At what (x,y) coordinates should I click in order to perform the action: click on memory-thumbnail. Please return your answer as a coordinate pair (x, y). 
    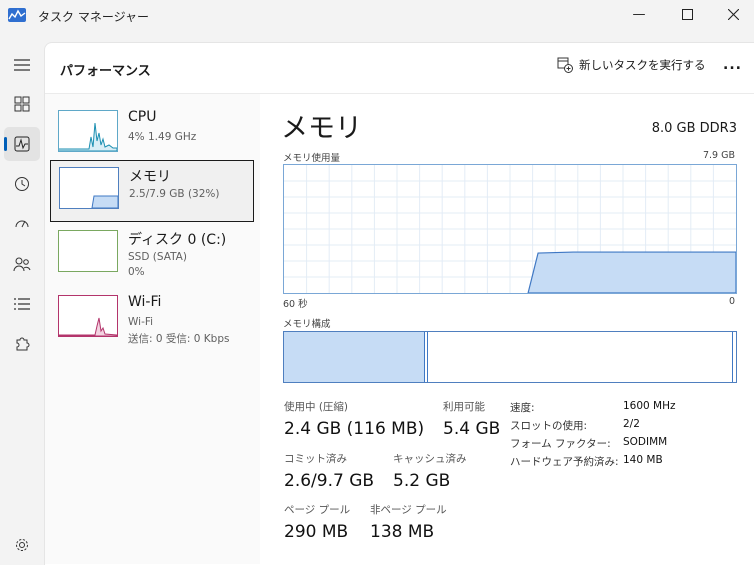
    Looking at the image, I should click on (89, 188).